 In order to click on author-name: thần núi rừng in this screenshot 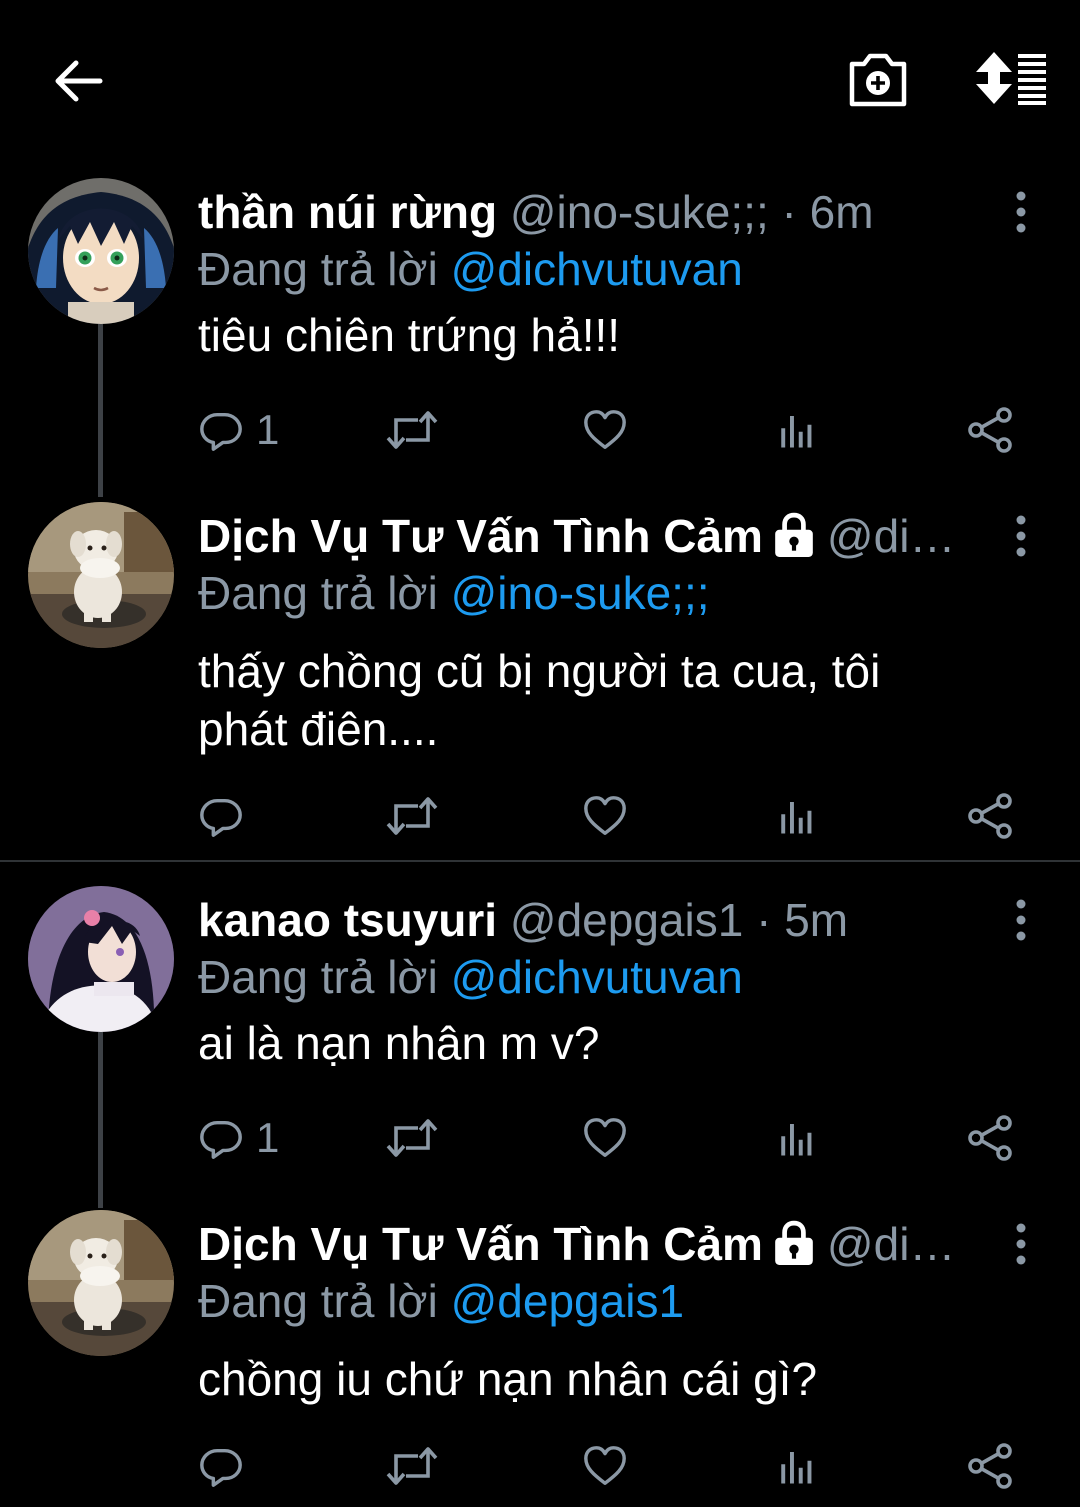, I will do `click(347, 212)`.